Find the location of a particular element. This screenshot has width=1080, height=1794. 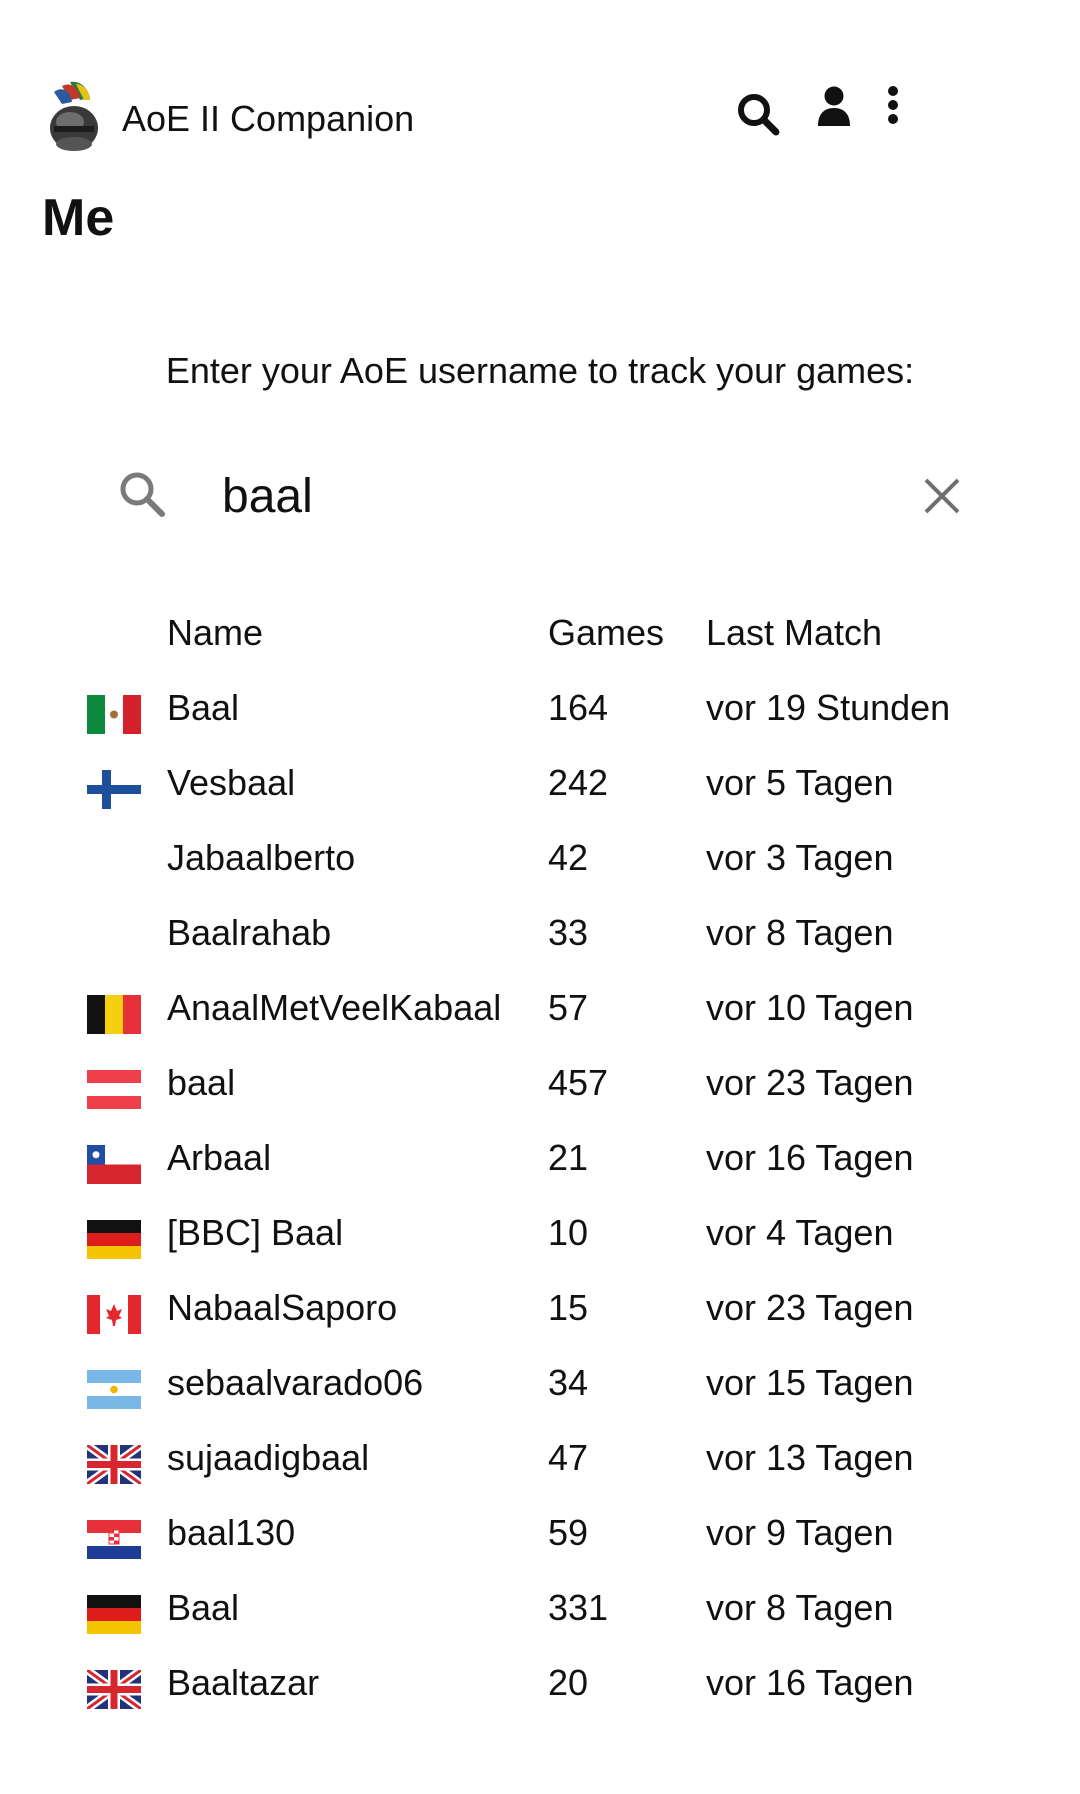

last-match: vor 9 Tagen is located at coordinates (800, 1532).